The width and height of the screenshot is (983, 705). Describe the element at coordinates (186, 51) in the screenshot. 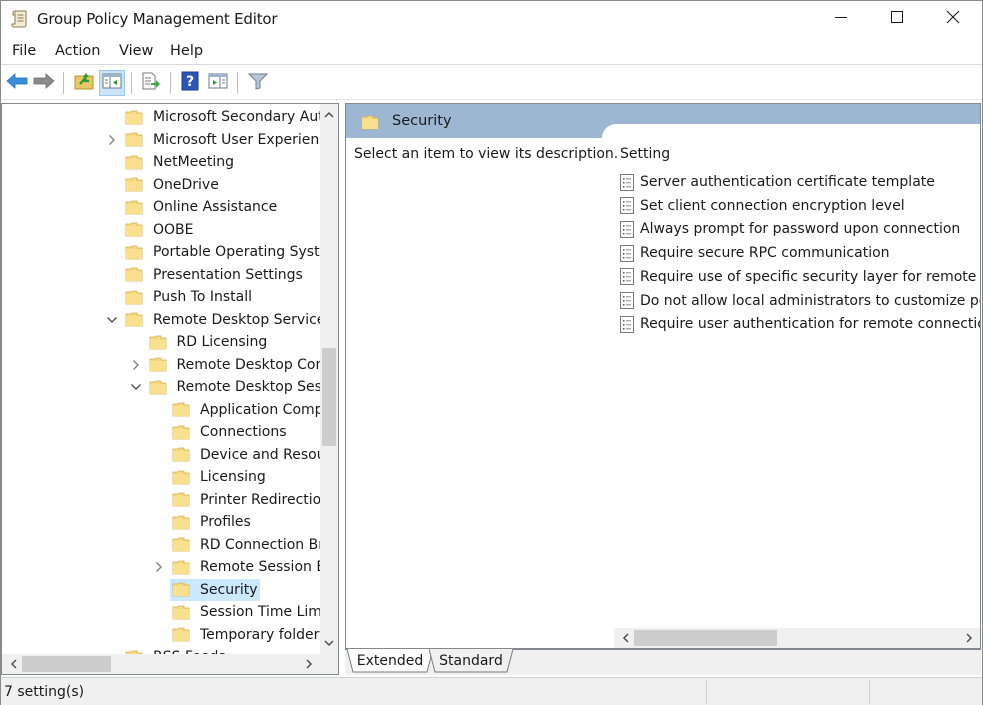

I see `menu-help: Help` at that location.